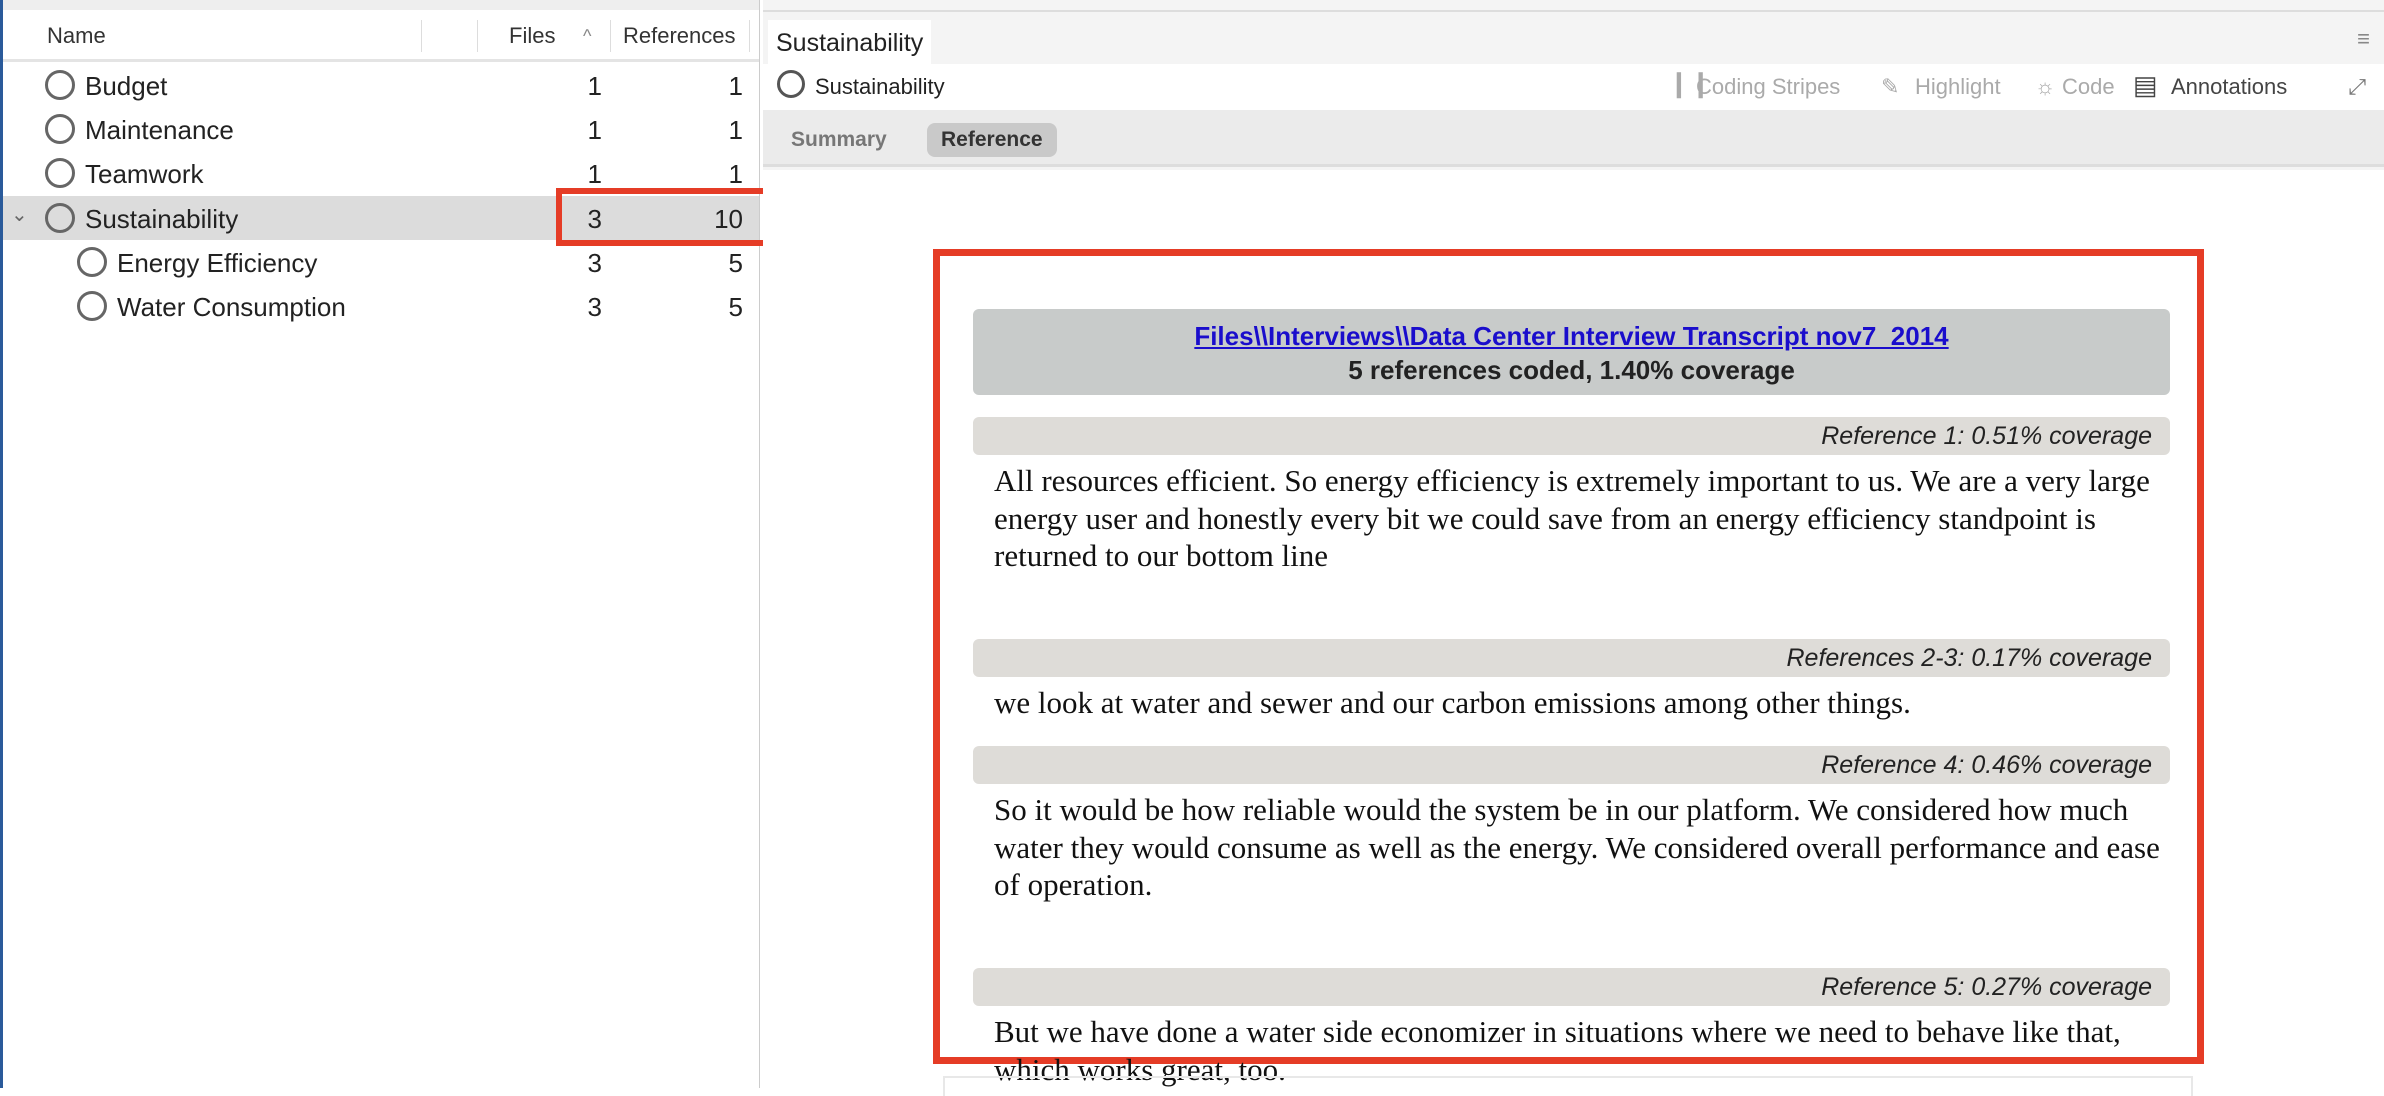  I want to click on highlight-button: Highlight, so click(1958, 87).